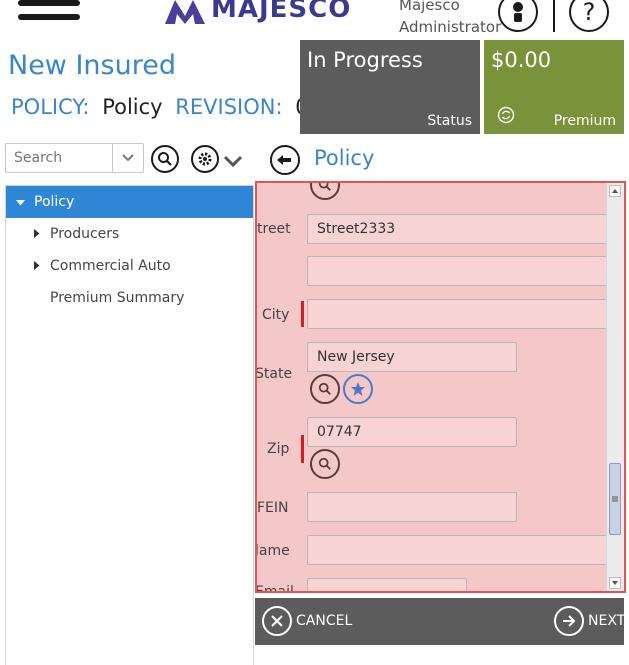 The height and width of the screenshot is (665, 629). I want to click on status-label: Status, so click(449, 121).